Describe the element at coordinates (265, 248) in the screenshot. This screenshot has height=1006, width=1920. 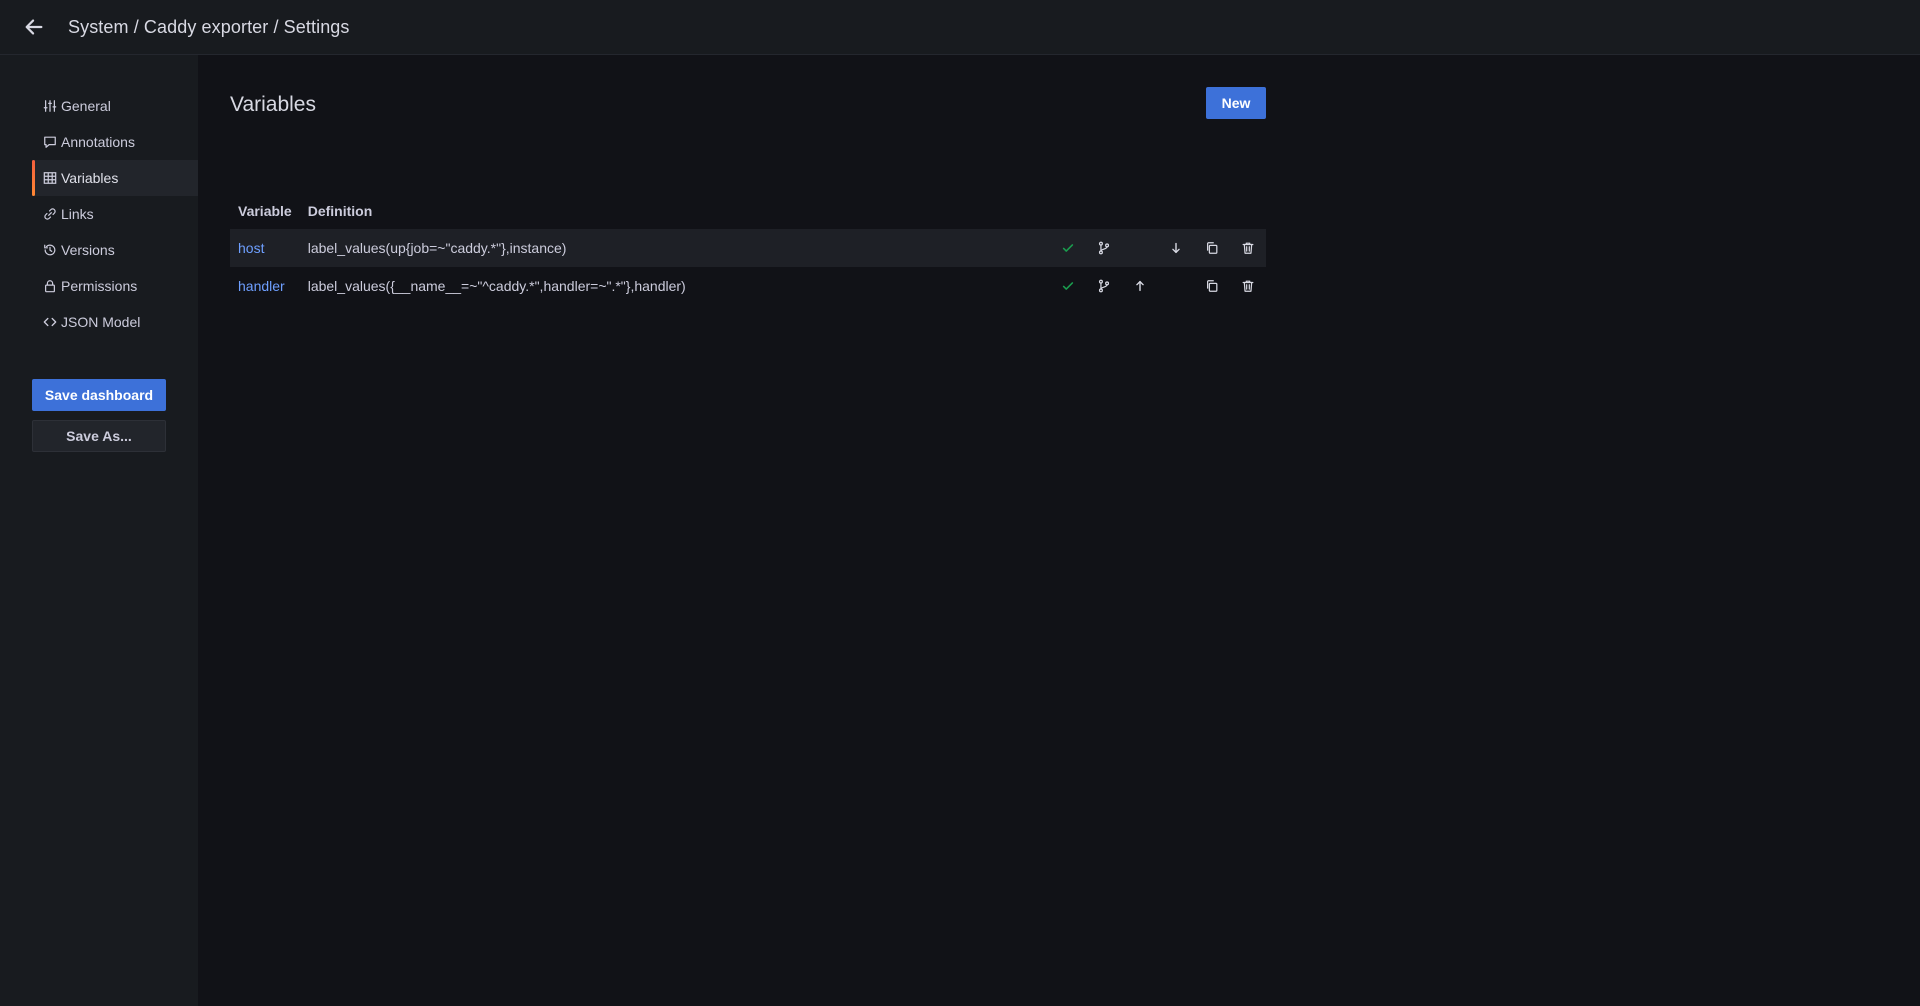
I see `variable-name-link: host` at that location.